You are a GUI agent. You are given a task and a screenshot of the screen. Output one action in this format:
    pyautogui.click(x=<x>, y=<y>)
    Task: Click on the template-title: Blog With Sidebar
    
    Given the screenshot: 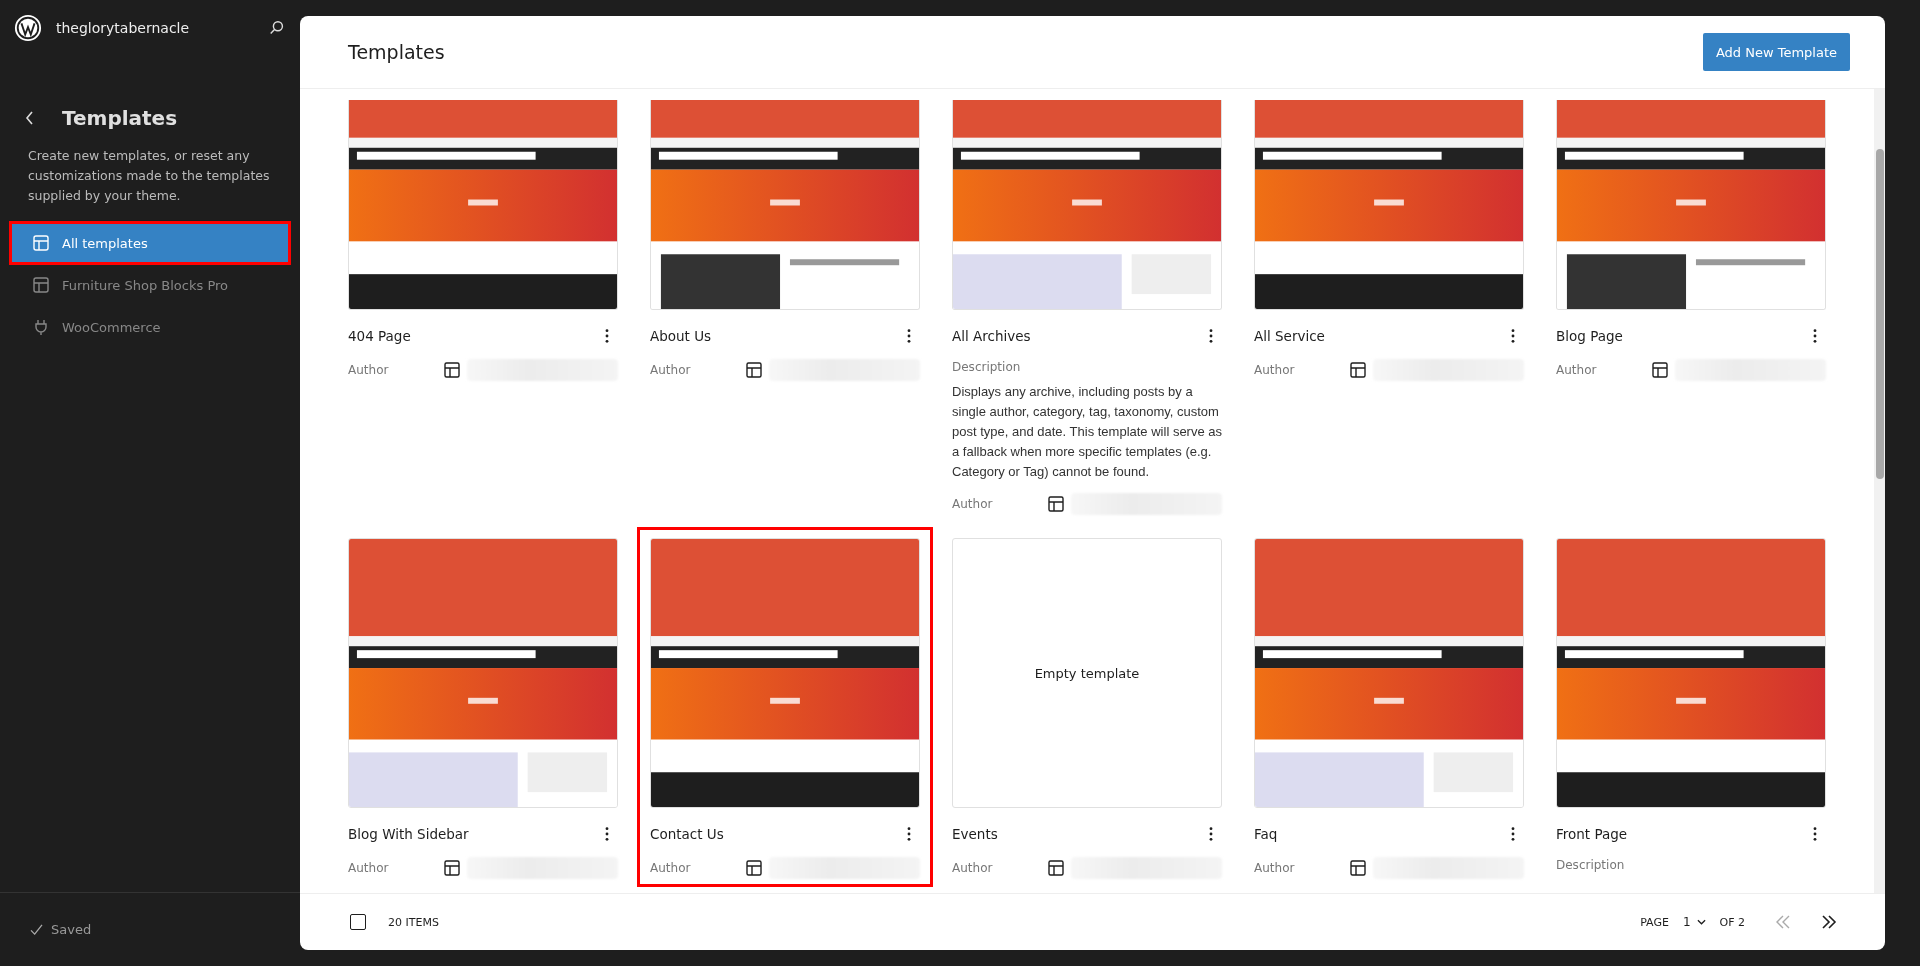 What is the action you would take?
    pyautogui.click(x=408, y=834)
    